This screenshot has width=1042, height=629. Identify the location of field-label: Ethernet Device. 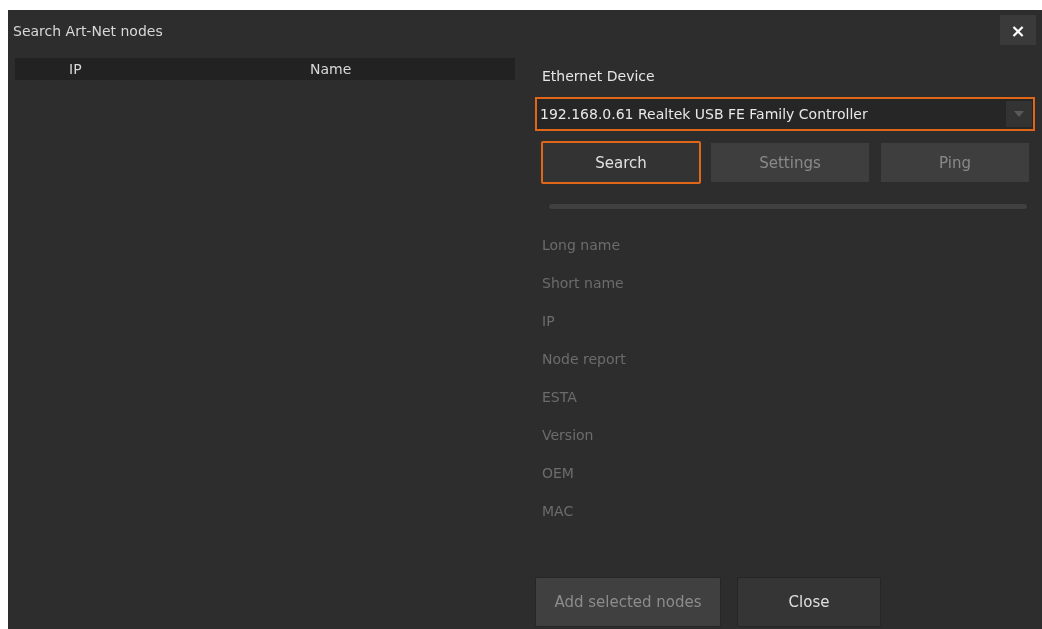
(599, 76).